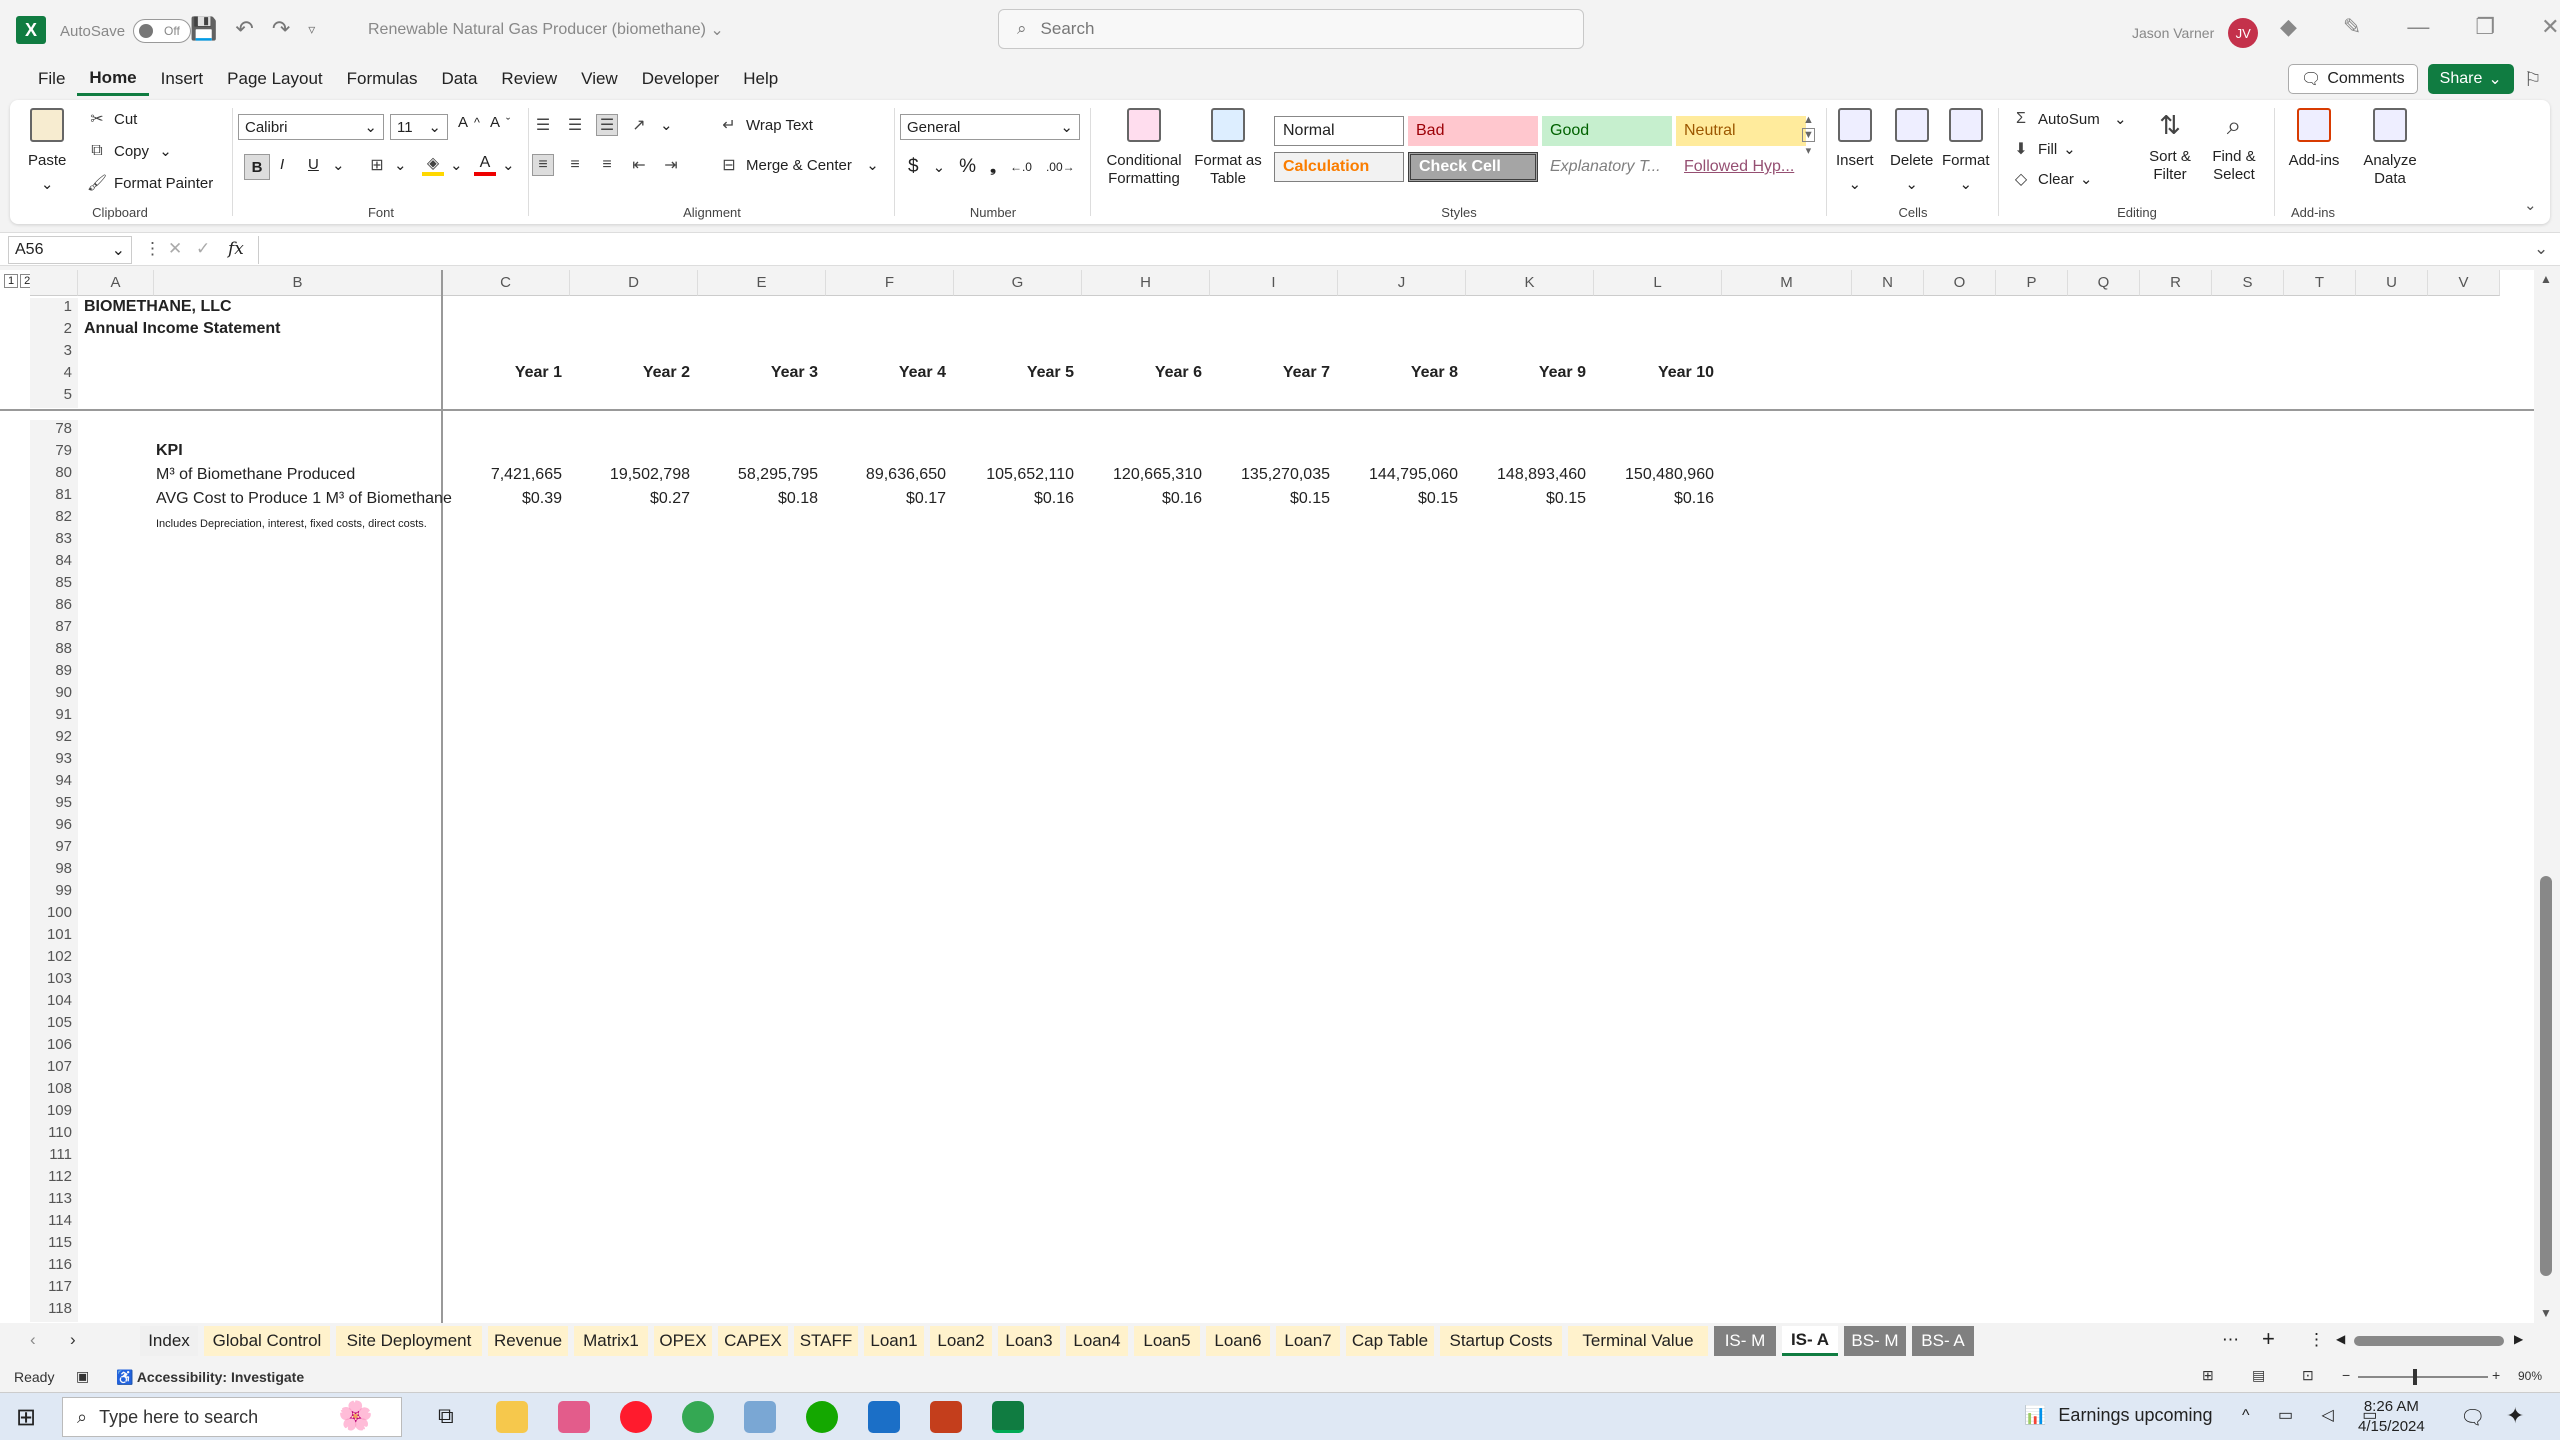 The image size is (2560, 1440). What do you see at coordinates (244, 29) in the screenshot?
I see `undo-icon: ↶` at bounding box center [244, 29].